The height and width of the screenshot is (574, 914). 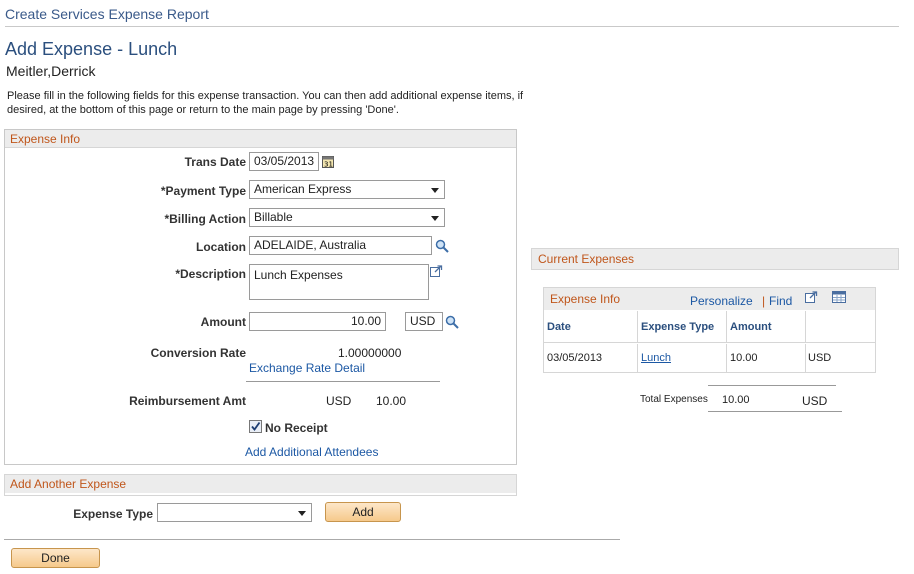 I want to click on grid-column-header-row: Date Expense Type Amount, so click(x=709, y=327).